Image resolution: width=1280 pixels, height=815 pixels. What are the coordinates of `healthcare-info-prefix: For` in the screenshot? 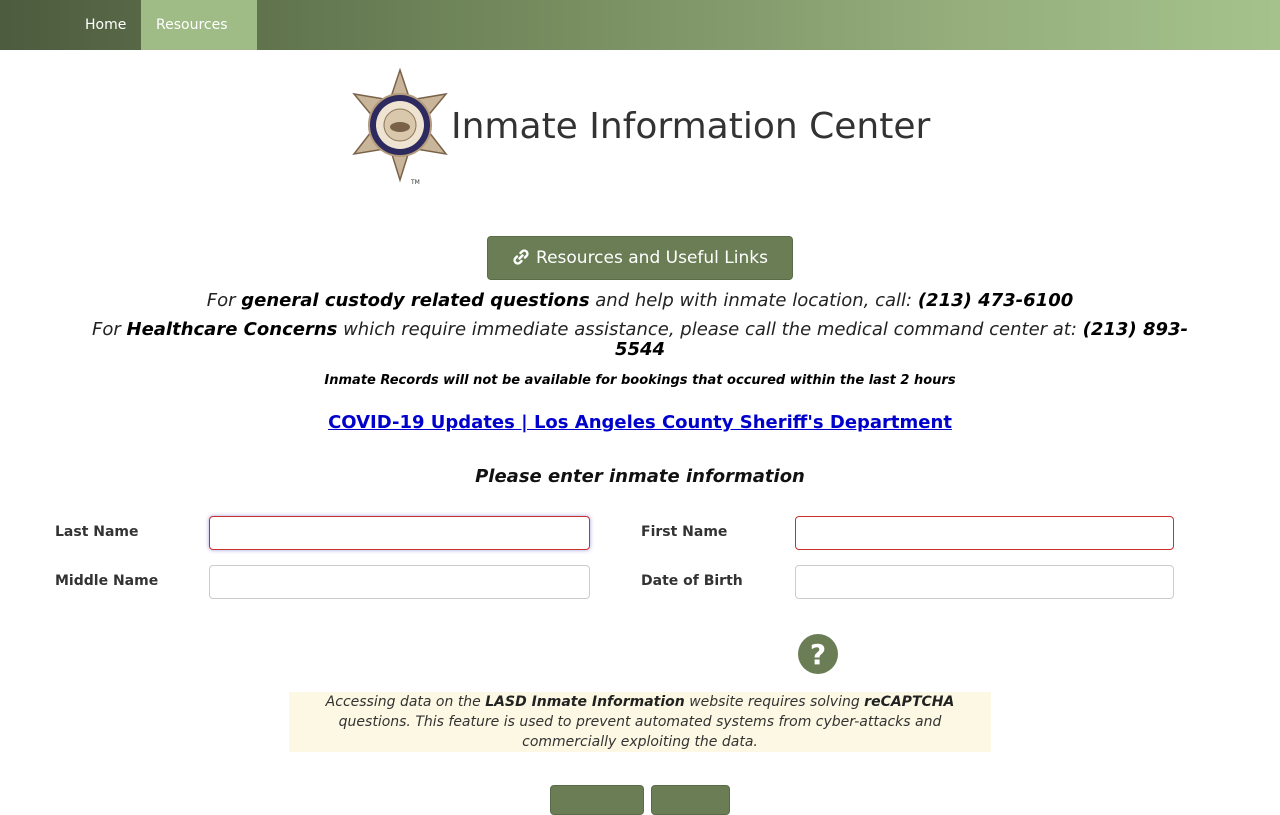 It's located at (109, 329).